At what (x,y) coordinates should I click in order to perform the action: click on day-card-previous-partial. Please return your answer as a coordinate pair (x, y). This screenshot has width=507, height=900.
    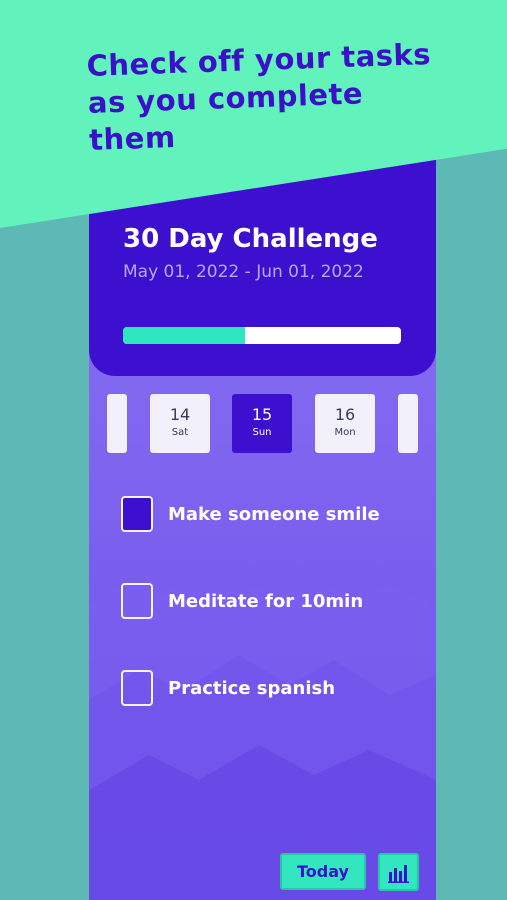
    Looking at the image, I should click on (117, 423).